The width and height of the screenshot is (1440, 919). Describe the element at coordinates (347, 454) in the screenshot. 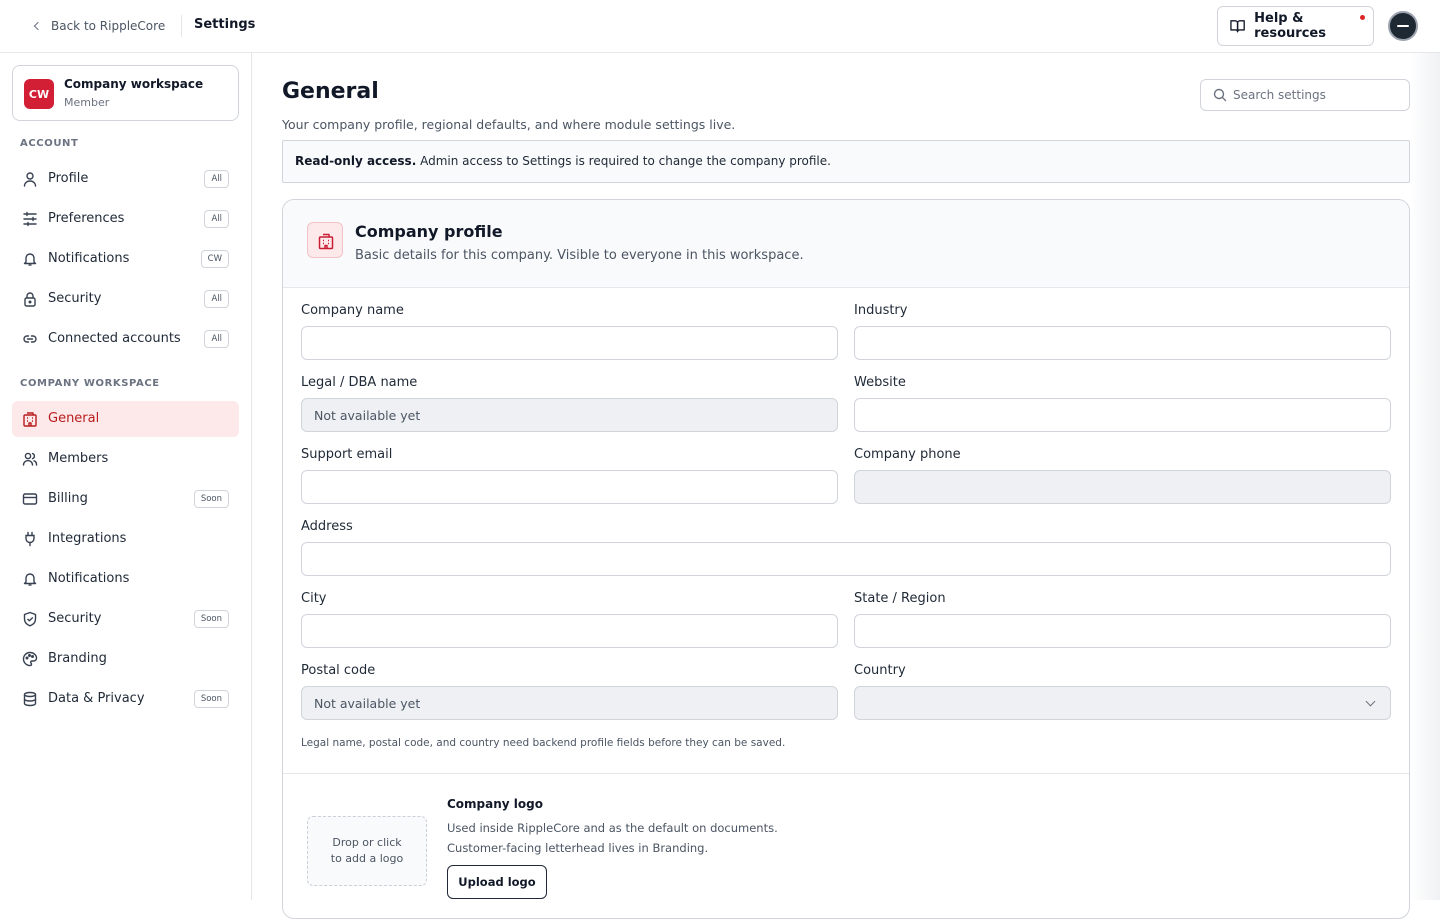

I see `support-email-label: Support email` at that location.